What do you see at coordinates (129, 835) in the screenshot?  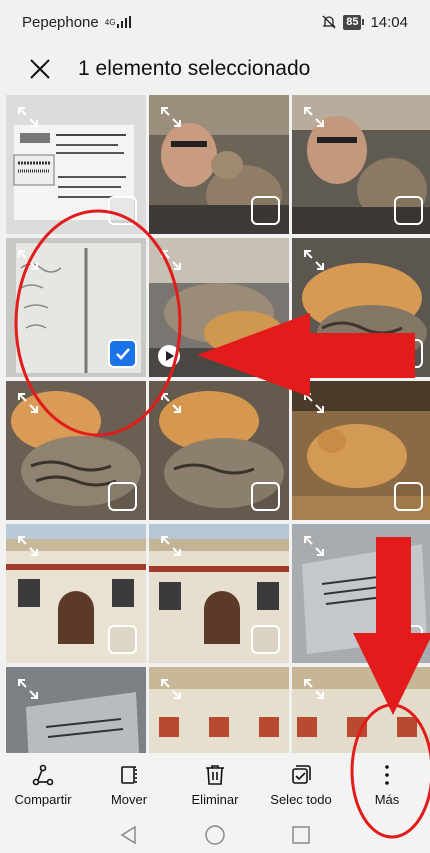 I see `back-icon` at bounding box center [129, 835].